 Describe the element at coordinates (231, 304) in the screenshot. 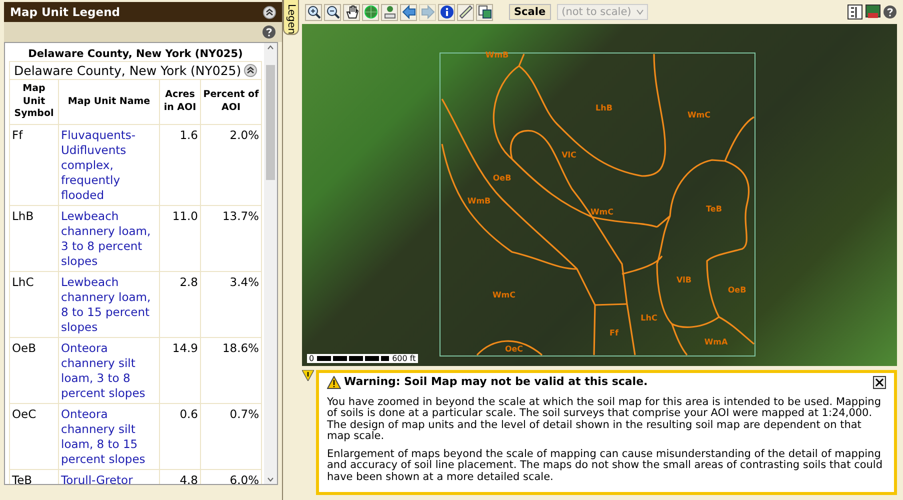

I see `table-cell: 3.4%` at that location.